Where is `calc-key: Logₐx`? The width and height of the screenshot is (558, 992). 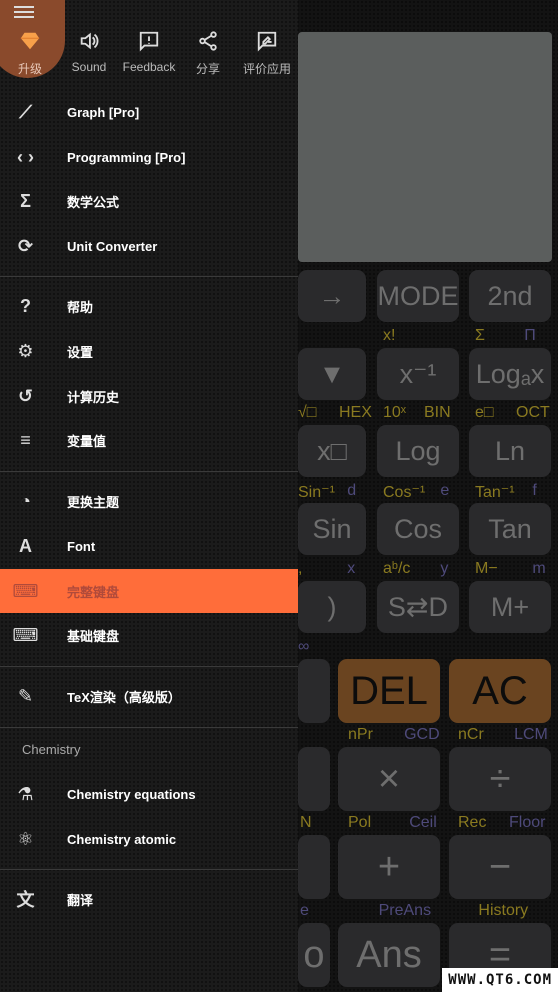
calc-key: Logₐx is located at coordinates (510, 374).